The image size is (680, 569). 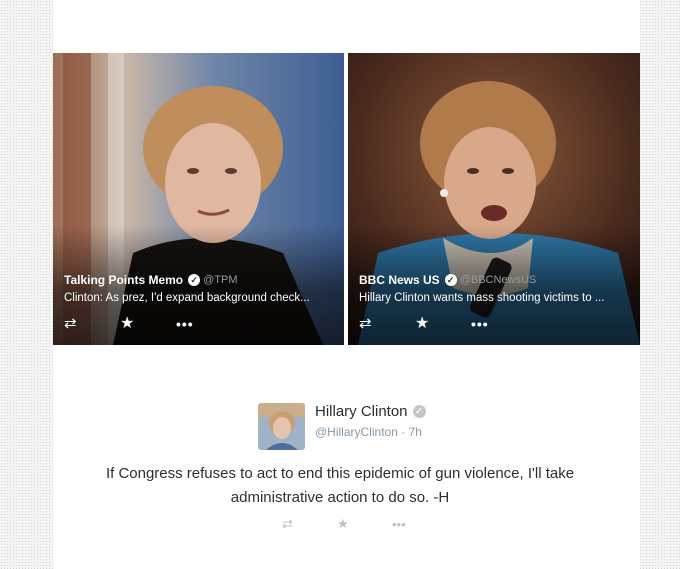 I want to click on source-name: Talking Points Memo, so click(x=123, y=280).